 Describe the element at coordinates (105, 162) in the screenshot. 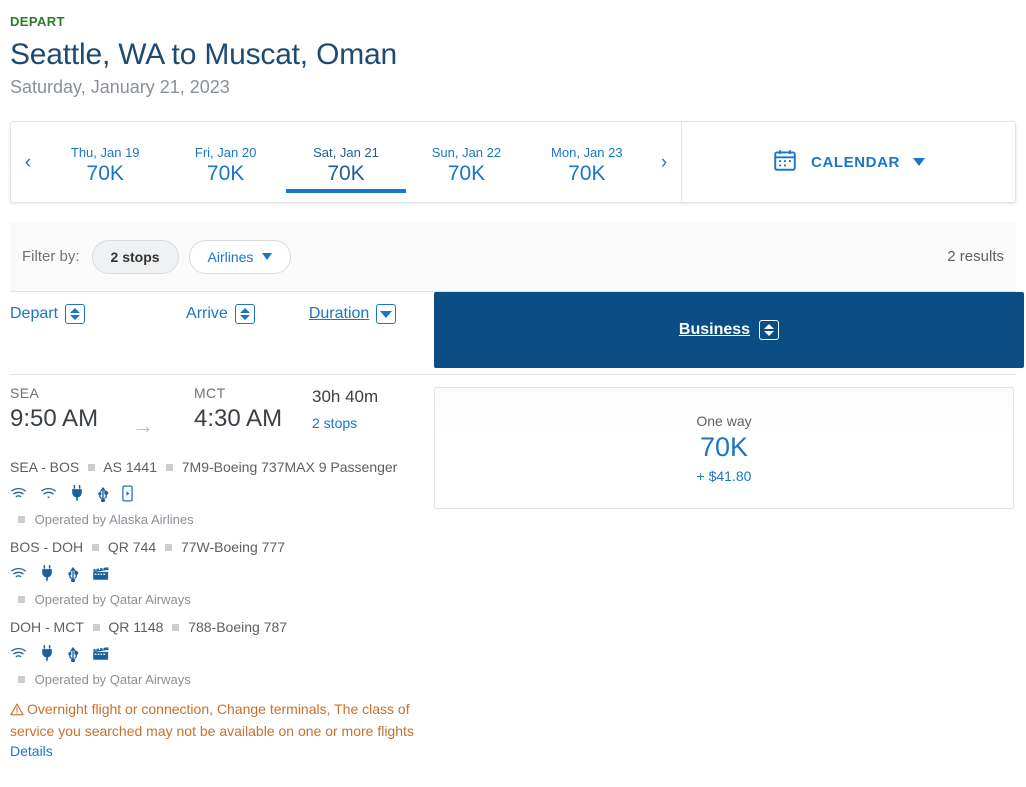

I see `date-tab-thu-jan-19: Thu, Jan 19 70K` at that location.